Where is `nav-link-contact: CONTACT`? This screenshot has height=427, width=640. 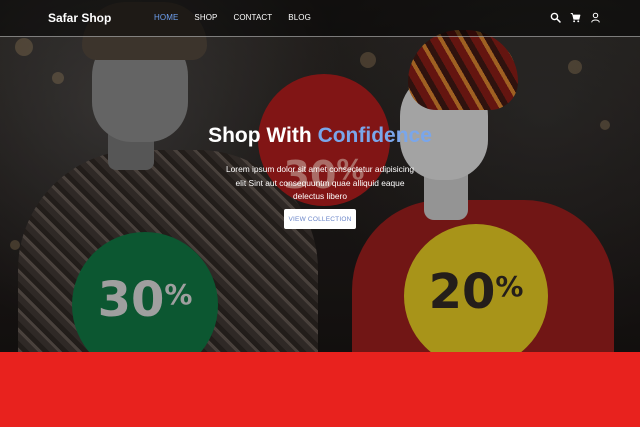 nav-link-contact: CONTACT is located at coordinates (252, 17).